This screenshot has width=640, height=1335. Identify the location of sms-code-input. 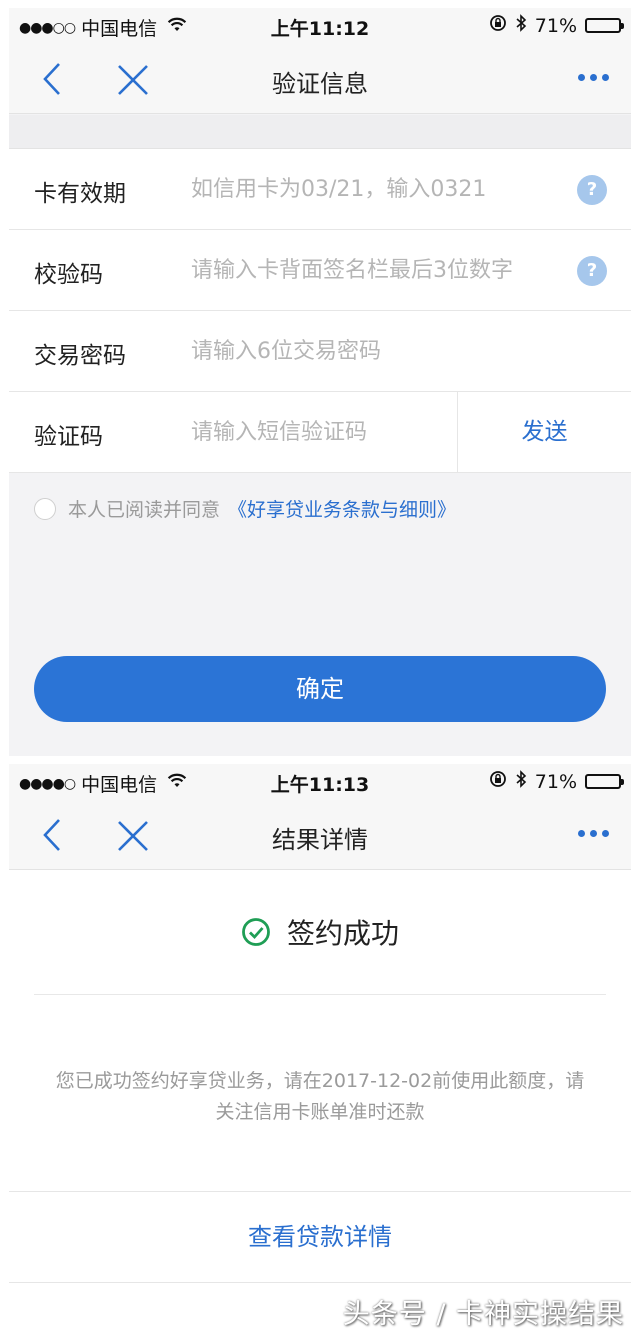
(321, 432).